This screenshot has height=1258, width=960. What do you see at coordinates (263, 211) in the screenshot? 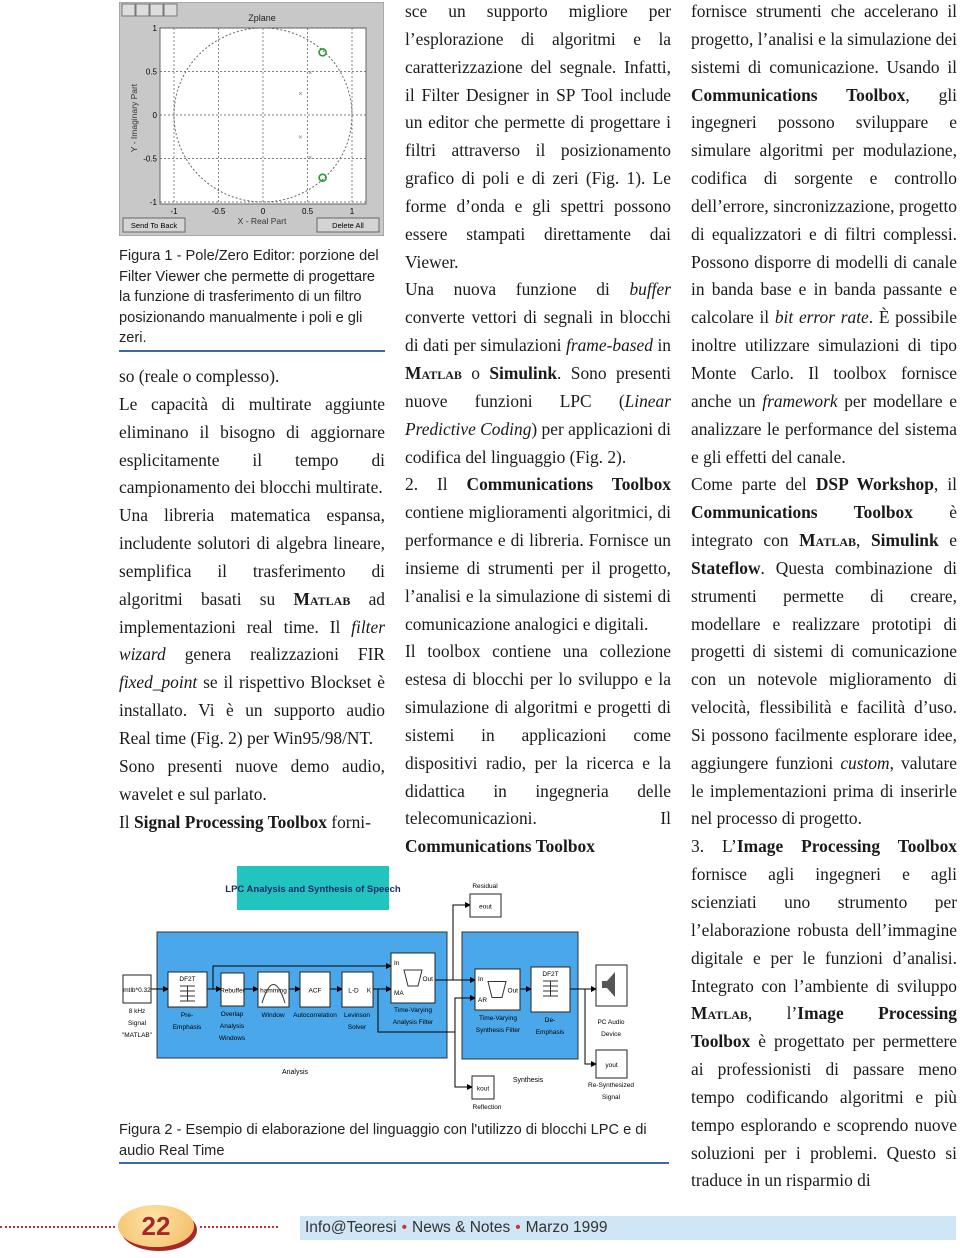
I see `x-tick-label: 0` at bounding box center [263, 211].